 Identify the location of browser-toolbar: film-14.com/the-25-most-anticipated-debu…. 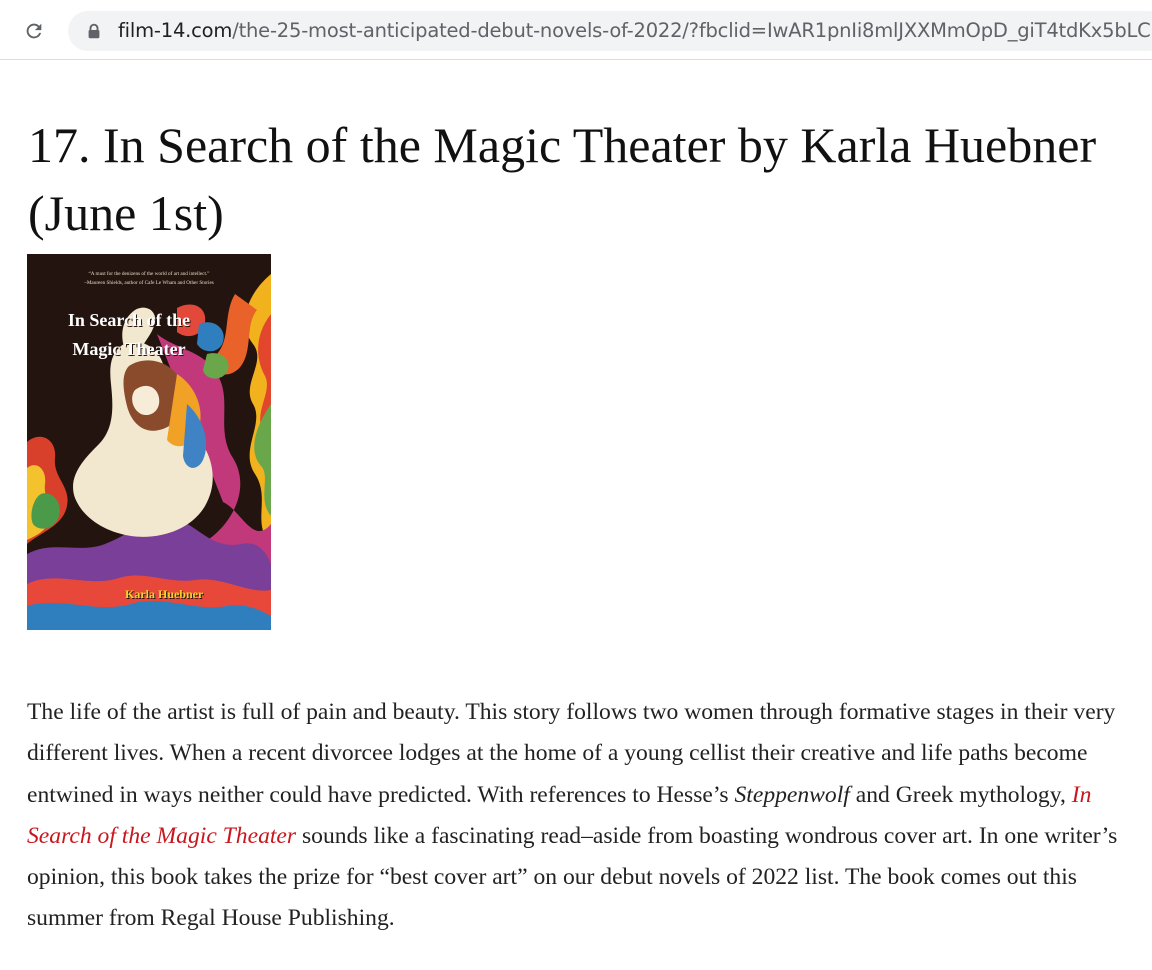
(576, 30).